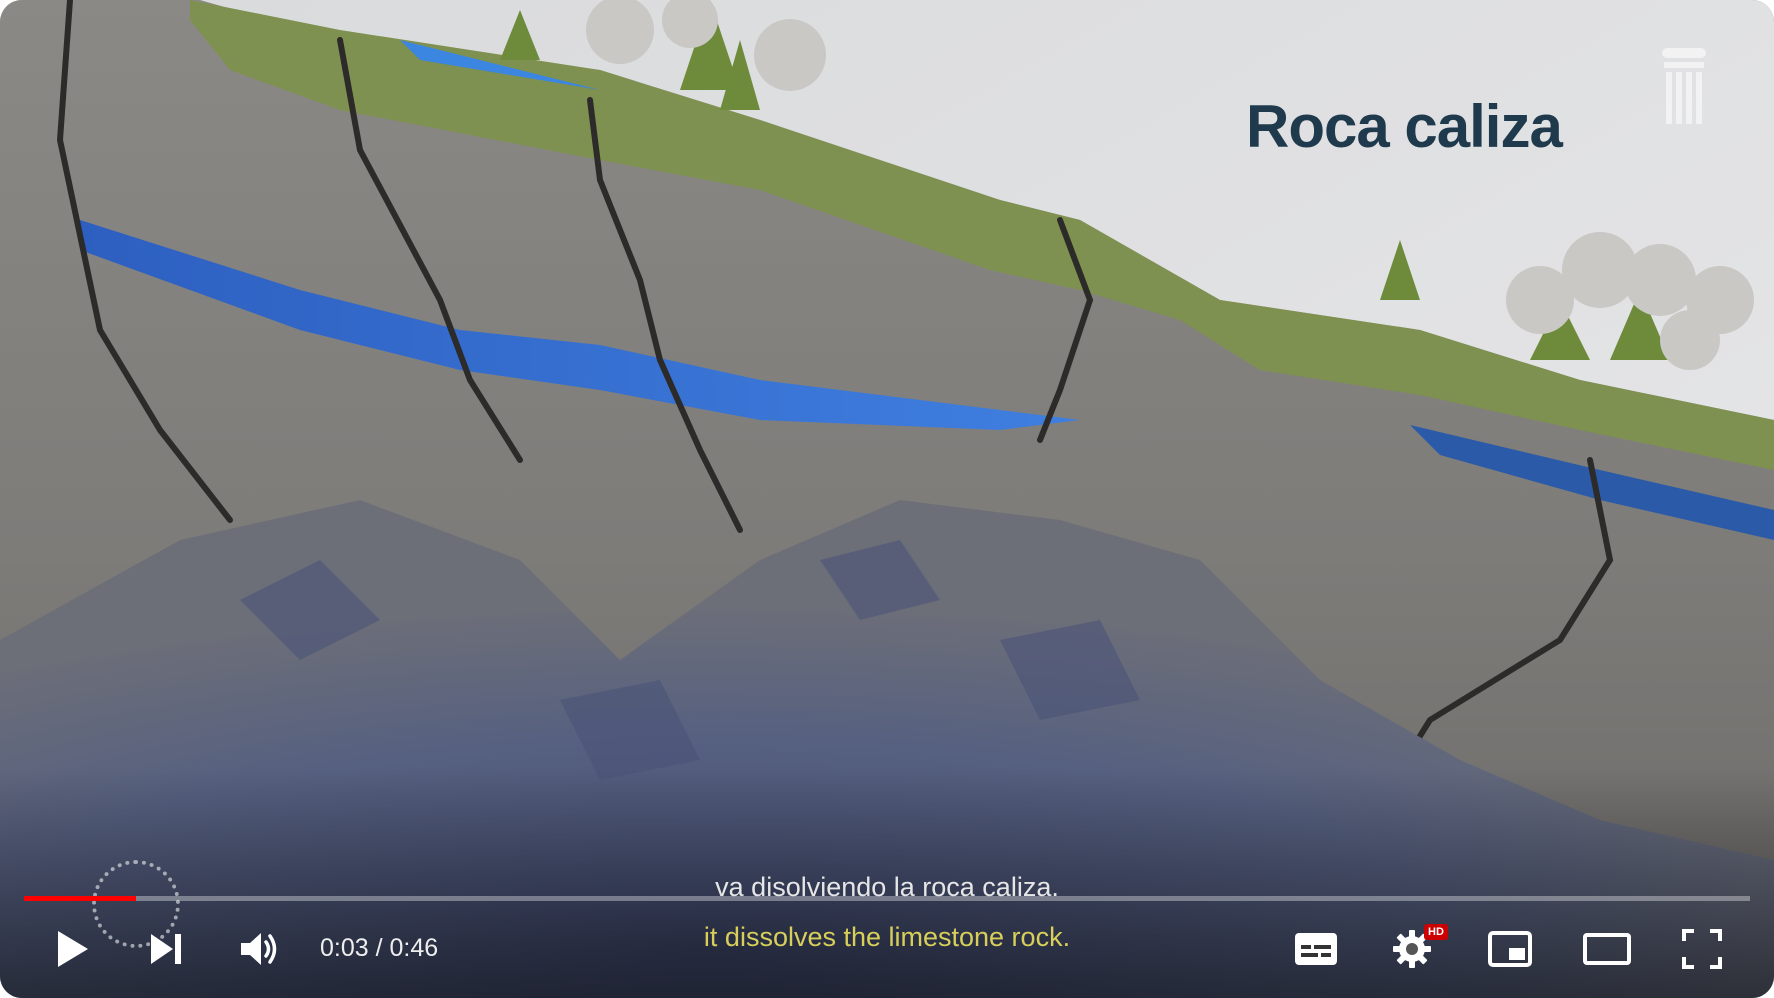 Image resolution: width=1774 pixels, height=998 pixels. Describe the element at coordinates (1684, 87) in the screenshot. I see `channel-logo-icon` at that location.